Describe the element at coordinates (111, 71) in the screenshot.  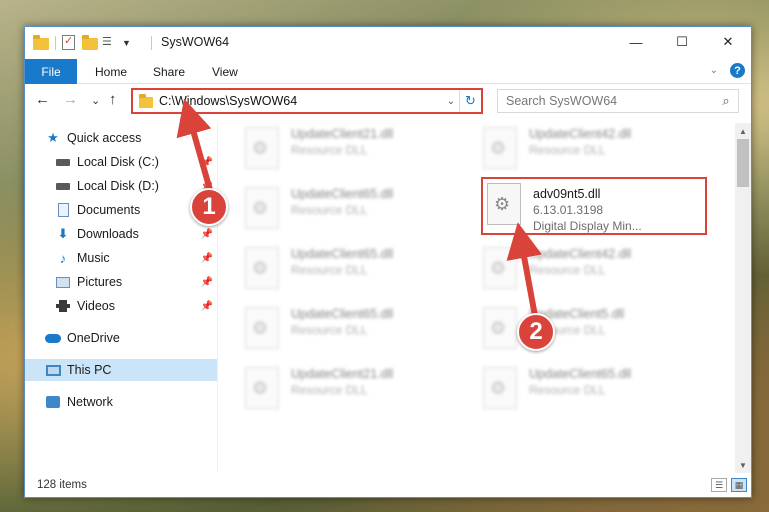
I see `tab-home: Home` at that location.